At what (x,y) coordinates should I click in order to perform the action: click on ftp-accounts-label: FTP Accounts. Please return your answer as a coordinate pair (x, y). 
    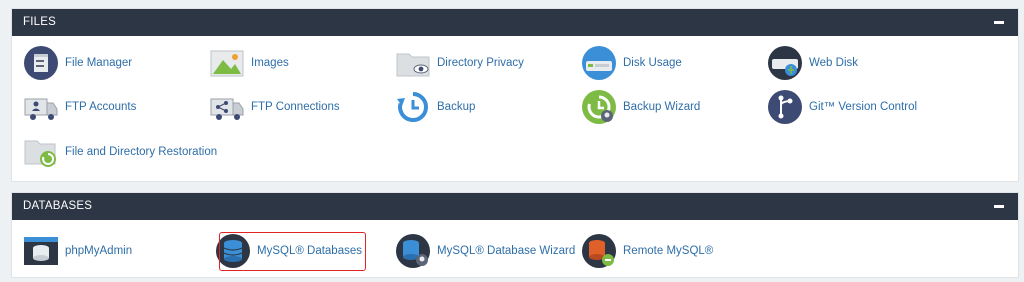
    Looking at the image, I should click on (101, 107).